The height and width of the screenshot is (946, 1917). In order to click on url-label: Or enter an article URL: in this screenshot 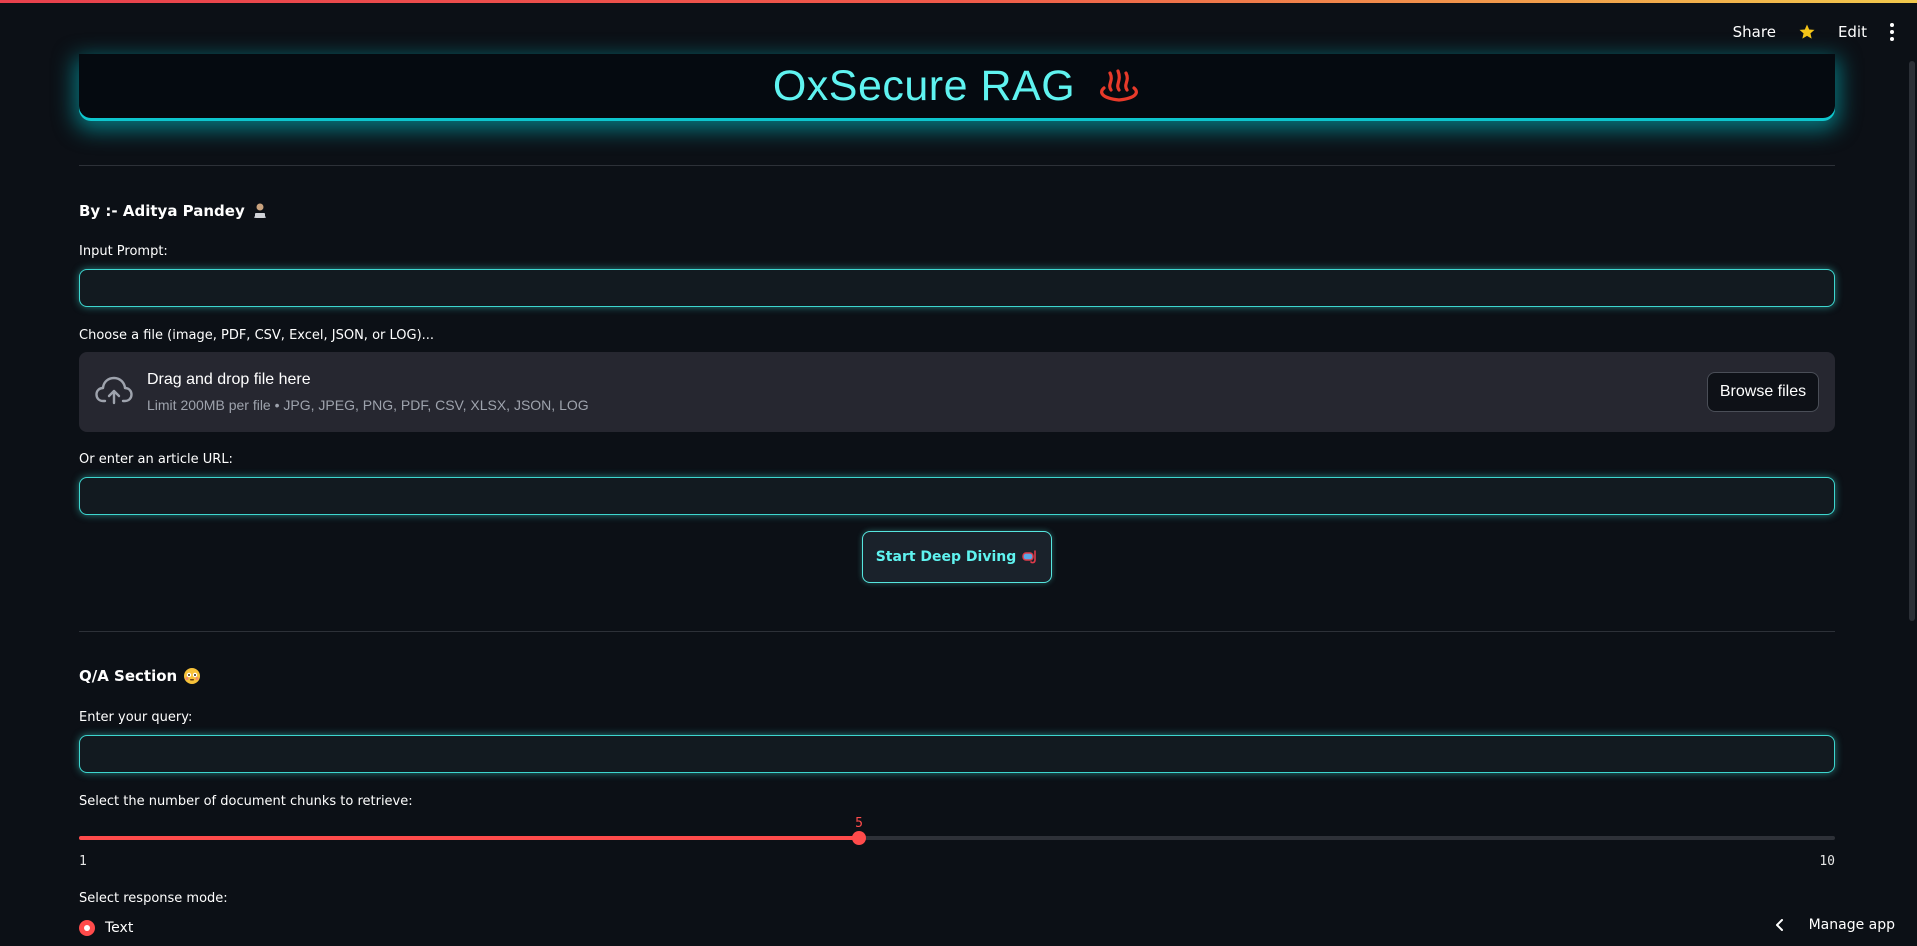, I will do `click(156, 459)`.